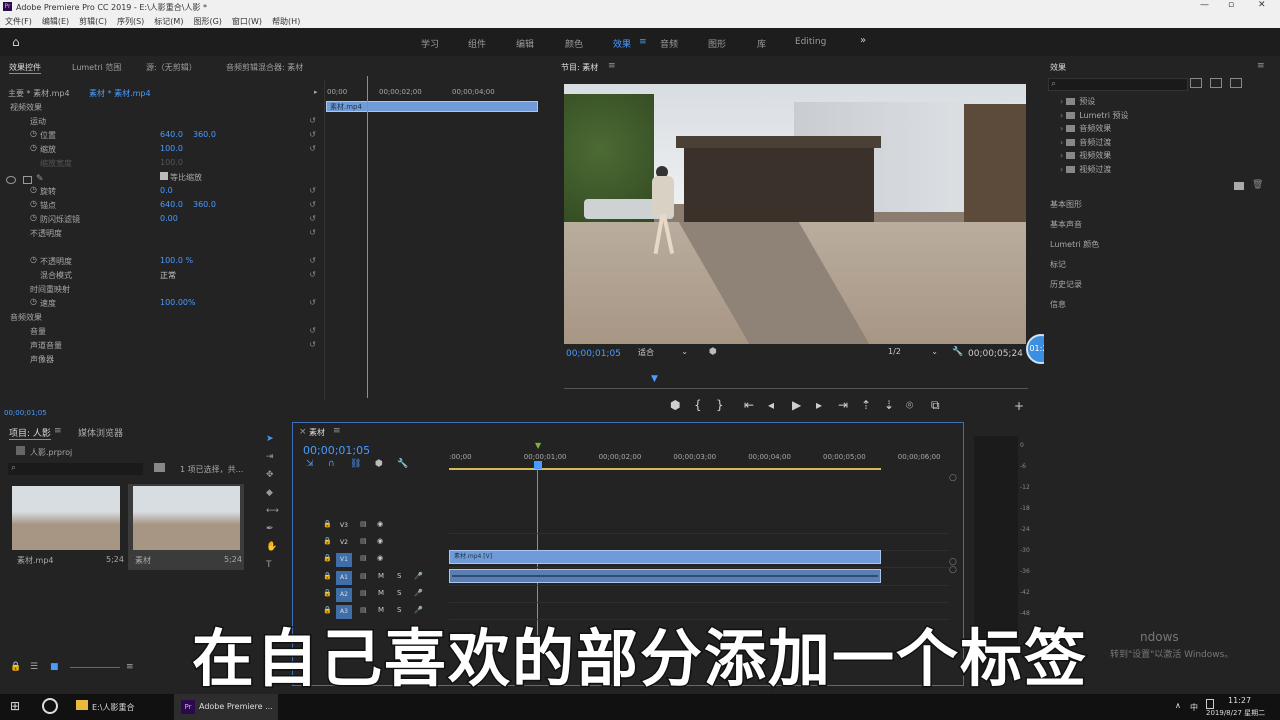 The image size is (1280, 720). What do you see at coordinates (430, 43) in the screenshot?
I see `workspace-tab: 学习` at bounding box center [430, 43].